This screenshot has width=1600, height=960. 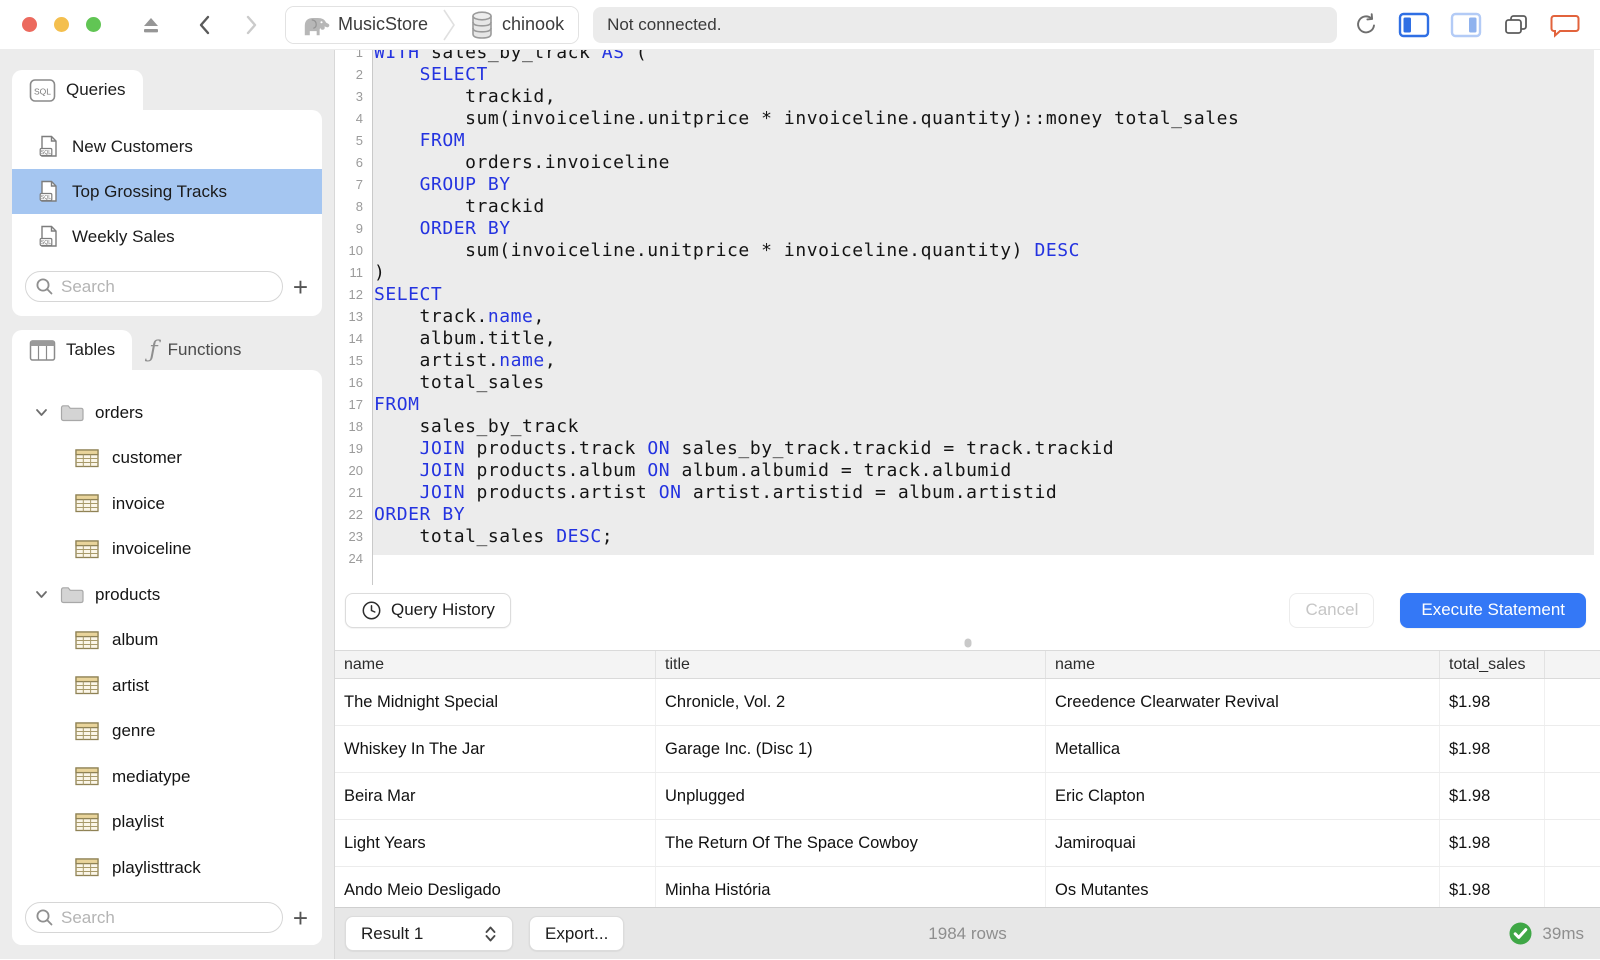 I want to click on tree-table-row: invoice, so click(x=167, y=504).